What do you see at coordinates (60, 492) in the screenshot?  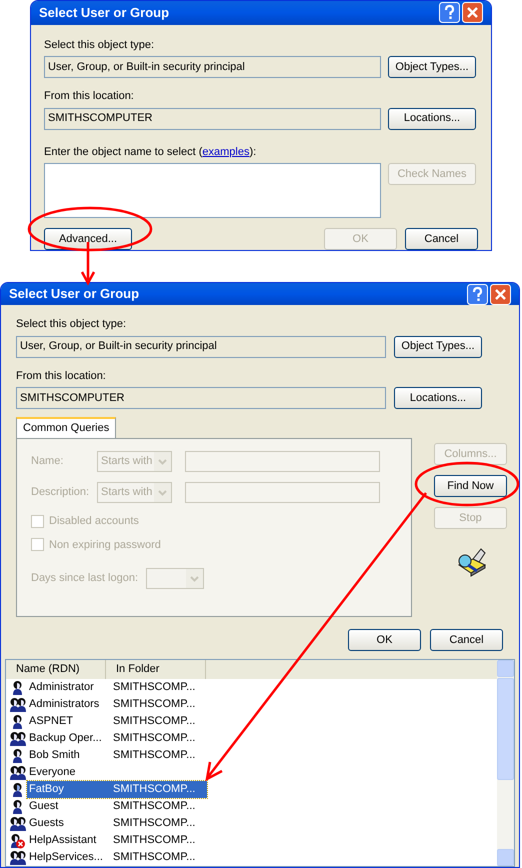 I see `field-label: Description:` at bounding box center [60, 492].